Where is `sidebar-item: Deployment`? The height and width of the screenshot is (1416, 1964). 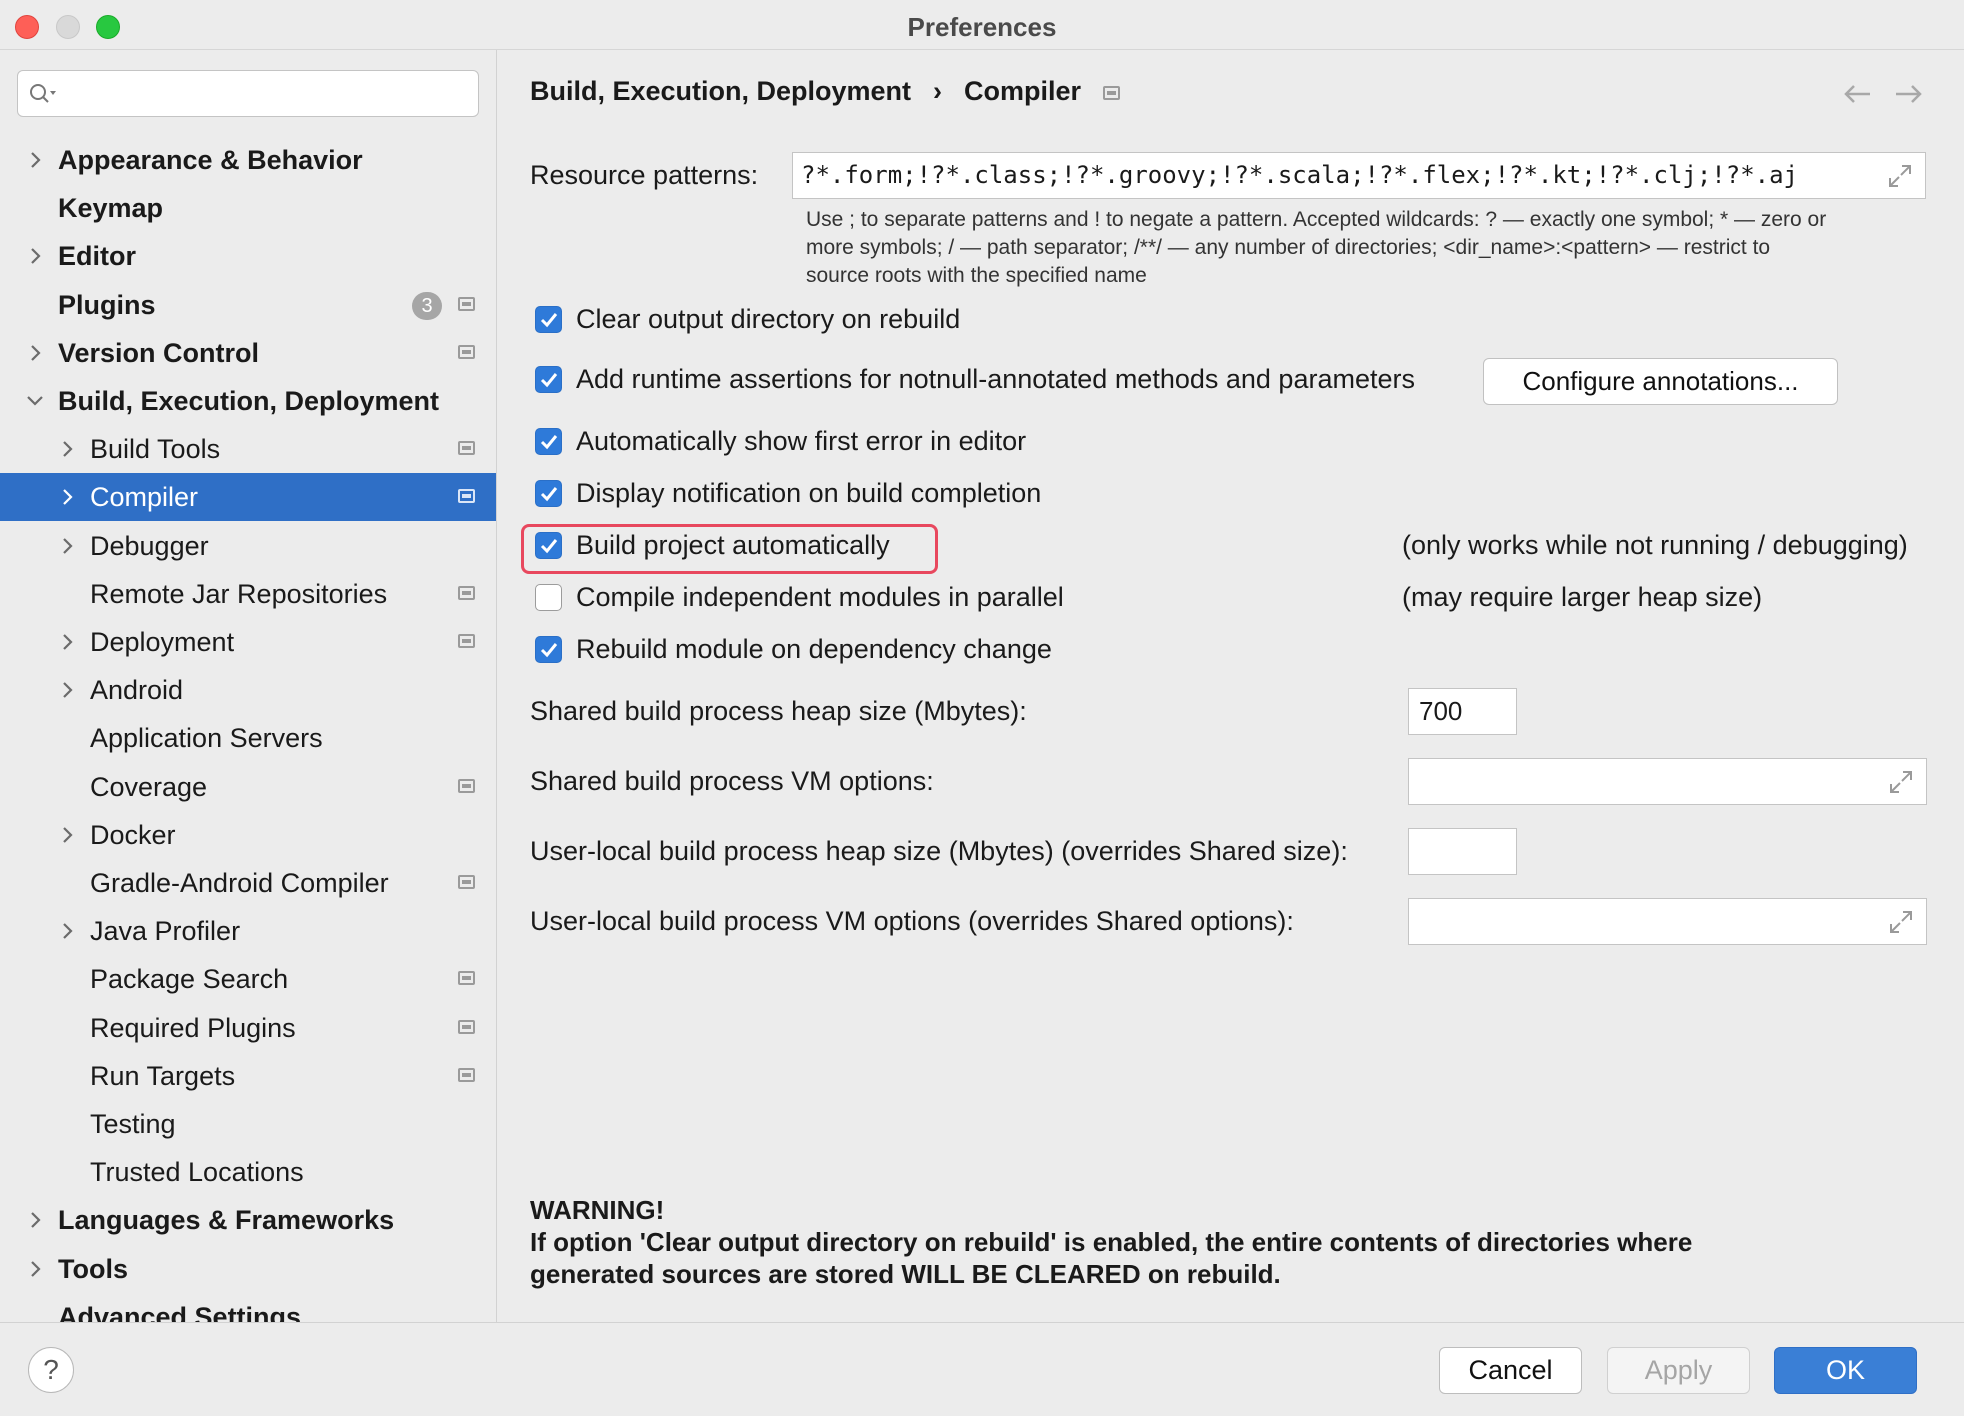 sidebar-item: Deployment is located at coordinates (248, 642).